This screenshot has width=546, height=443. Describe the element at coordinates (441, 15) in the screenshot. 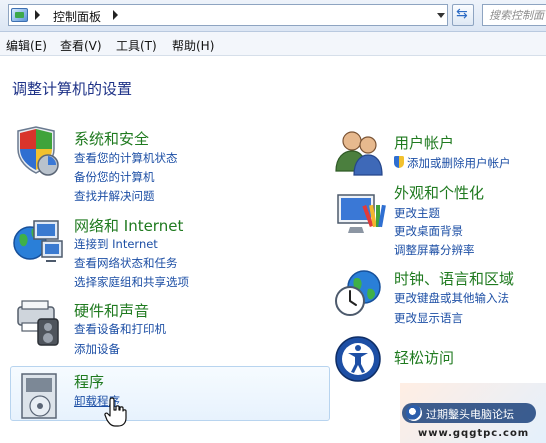

I see `address-dropdown-icon` at that location.